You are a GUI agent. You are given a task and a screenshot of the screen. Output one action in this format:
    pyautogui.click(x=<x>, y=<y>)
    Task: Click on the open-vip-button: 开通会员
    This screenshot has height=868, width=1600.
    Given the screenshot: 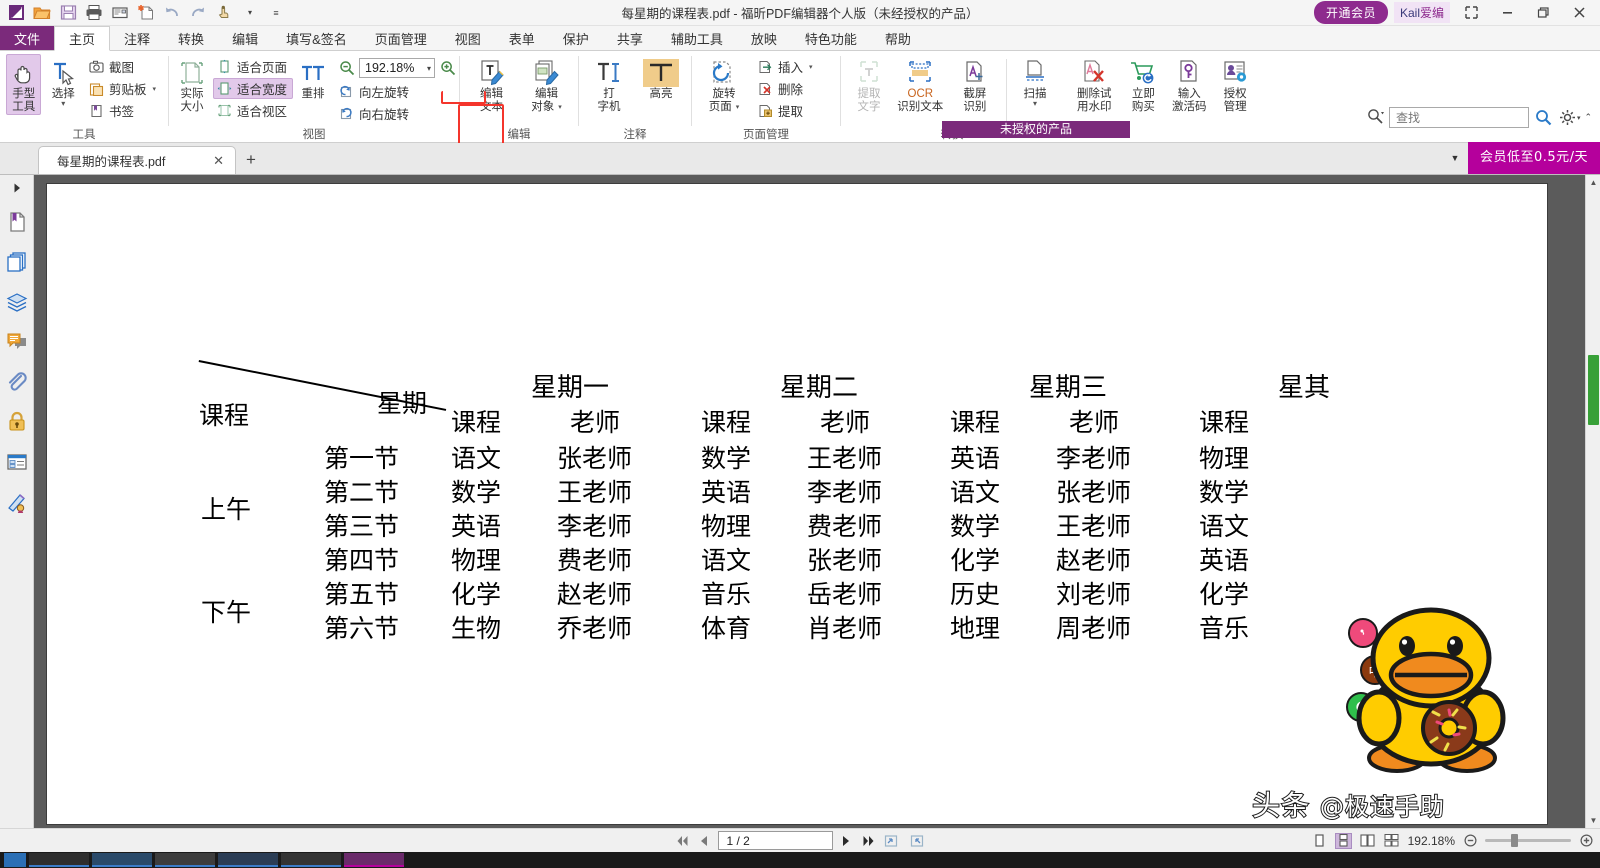 What is the action you would take?
    pyautogui.click(x=1350, y=12)
    